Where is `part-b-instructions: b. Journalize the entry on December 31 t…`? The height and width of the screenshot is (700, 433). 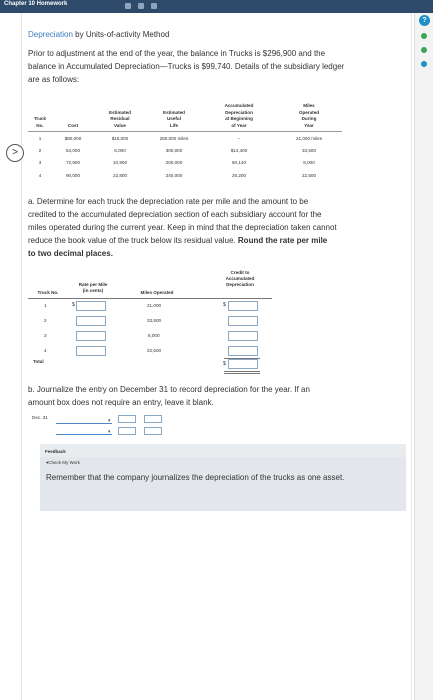
part-b-instructions: b. Journalize the entry on December 31 t… is located at coordinates (217, 396).